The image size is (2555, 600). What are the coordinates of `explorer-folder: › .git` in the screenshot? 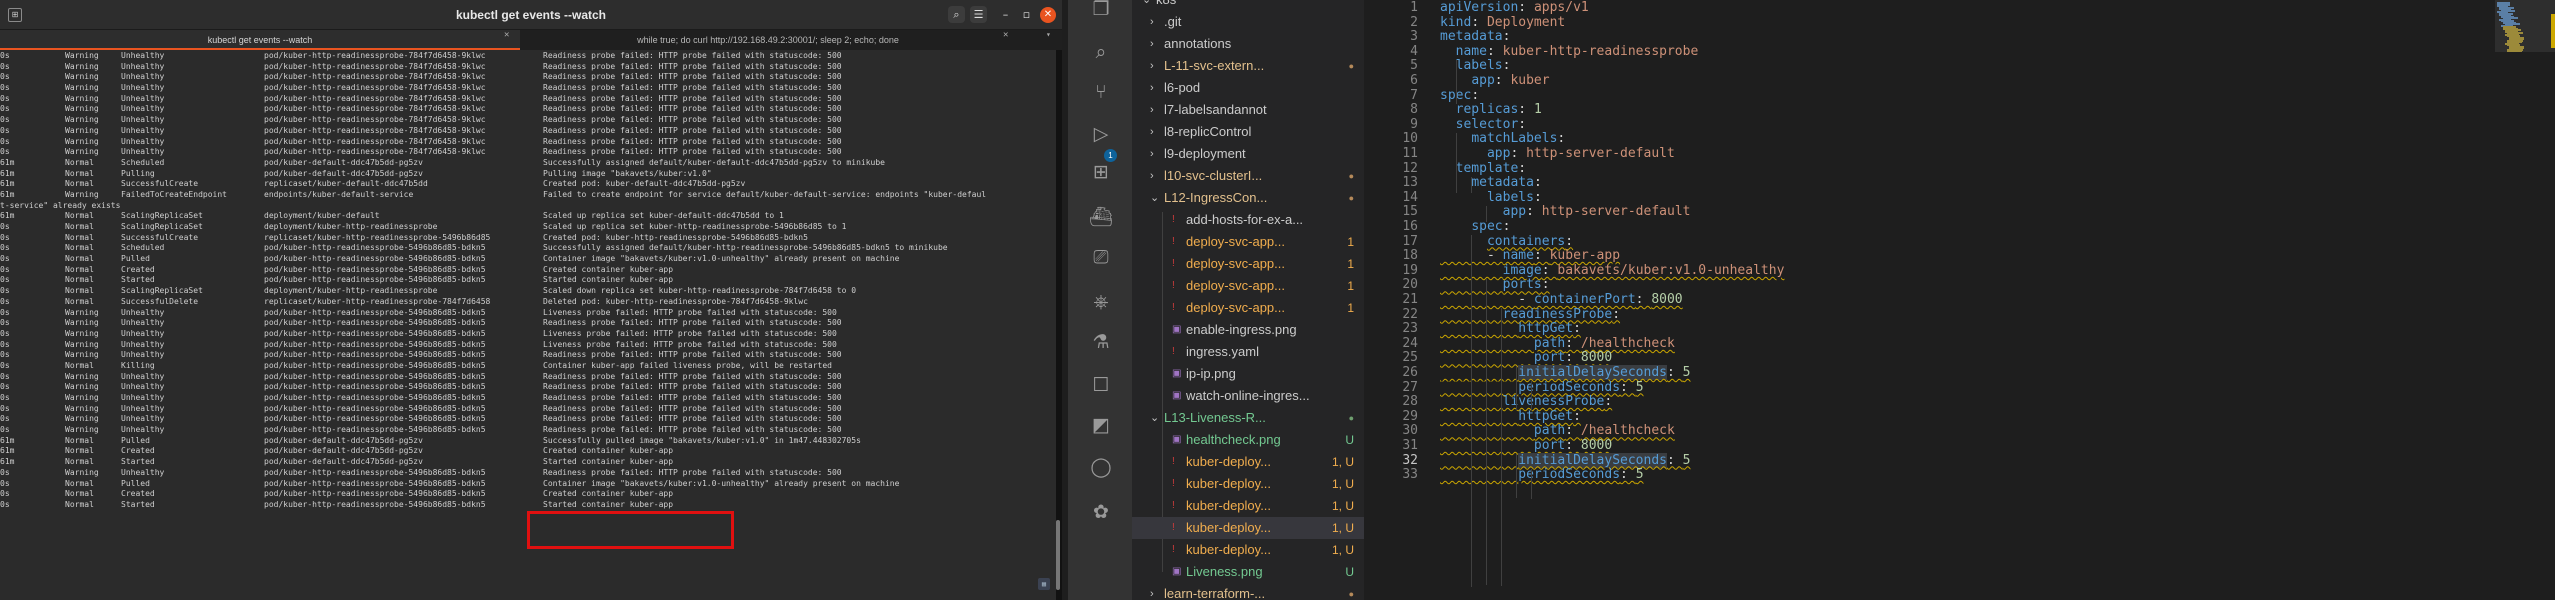 It's located at (1248, 22).